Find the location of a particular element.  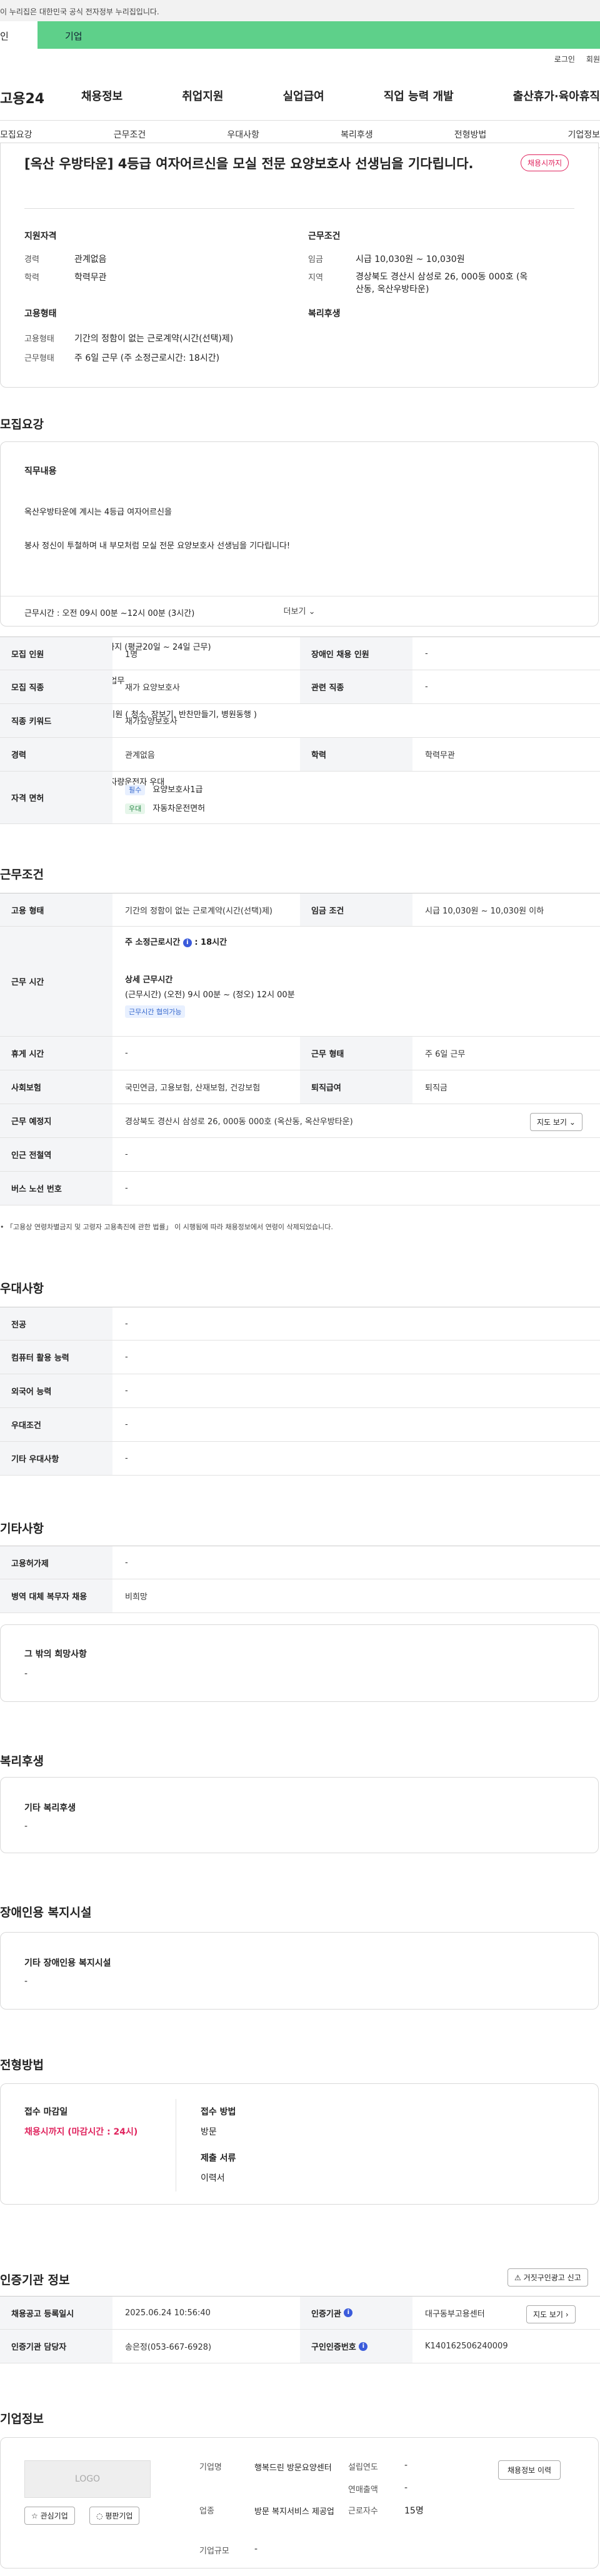

sales-label: 연매출액 is located at coordinates (363, 2490).